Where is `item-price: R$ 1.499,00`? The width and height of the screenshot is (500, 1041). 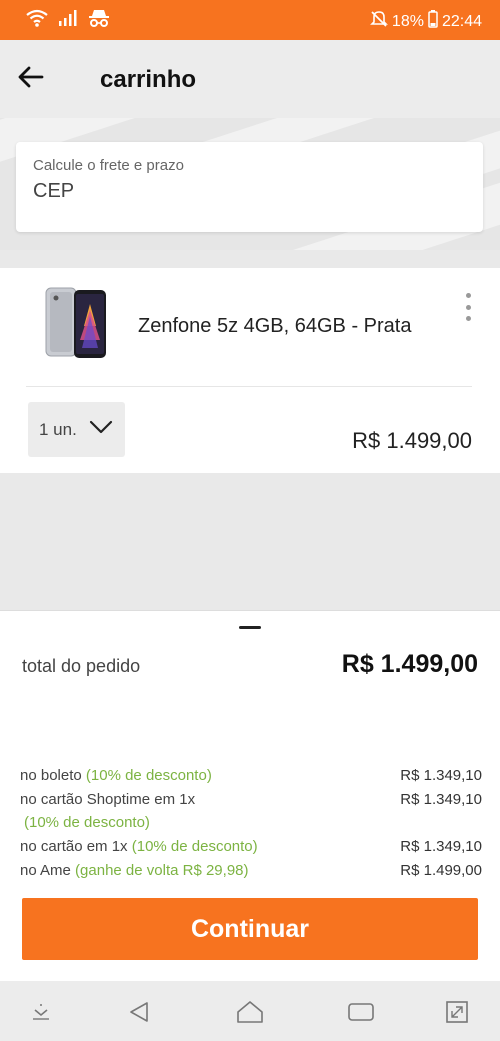 item-price: R$ 1.499,00 is located at coordinates (412, 440).